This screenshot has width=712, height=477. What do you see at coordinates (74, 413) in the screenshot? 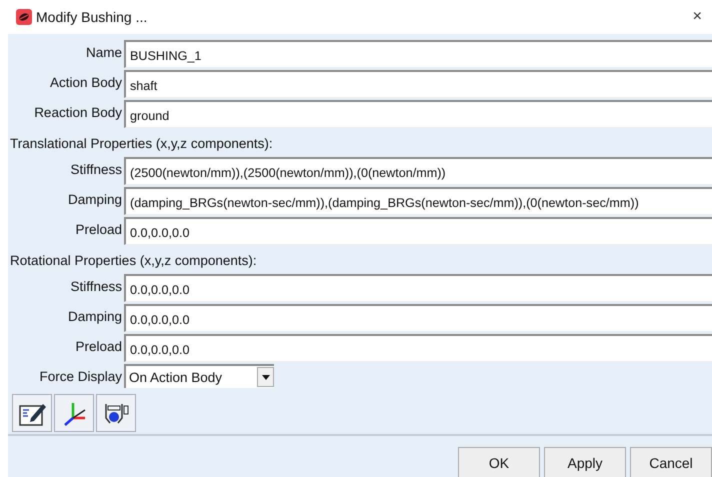
I see `axes-toolbar-button` at bounding box center [74, 413].